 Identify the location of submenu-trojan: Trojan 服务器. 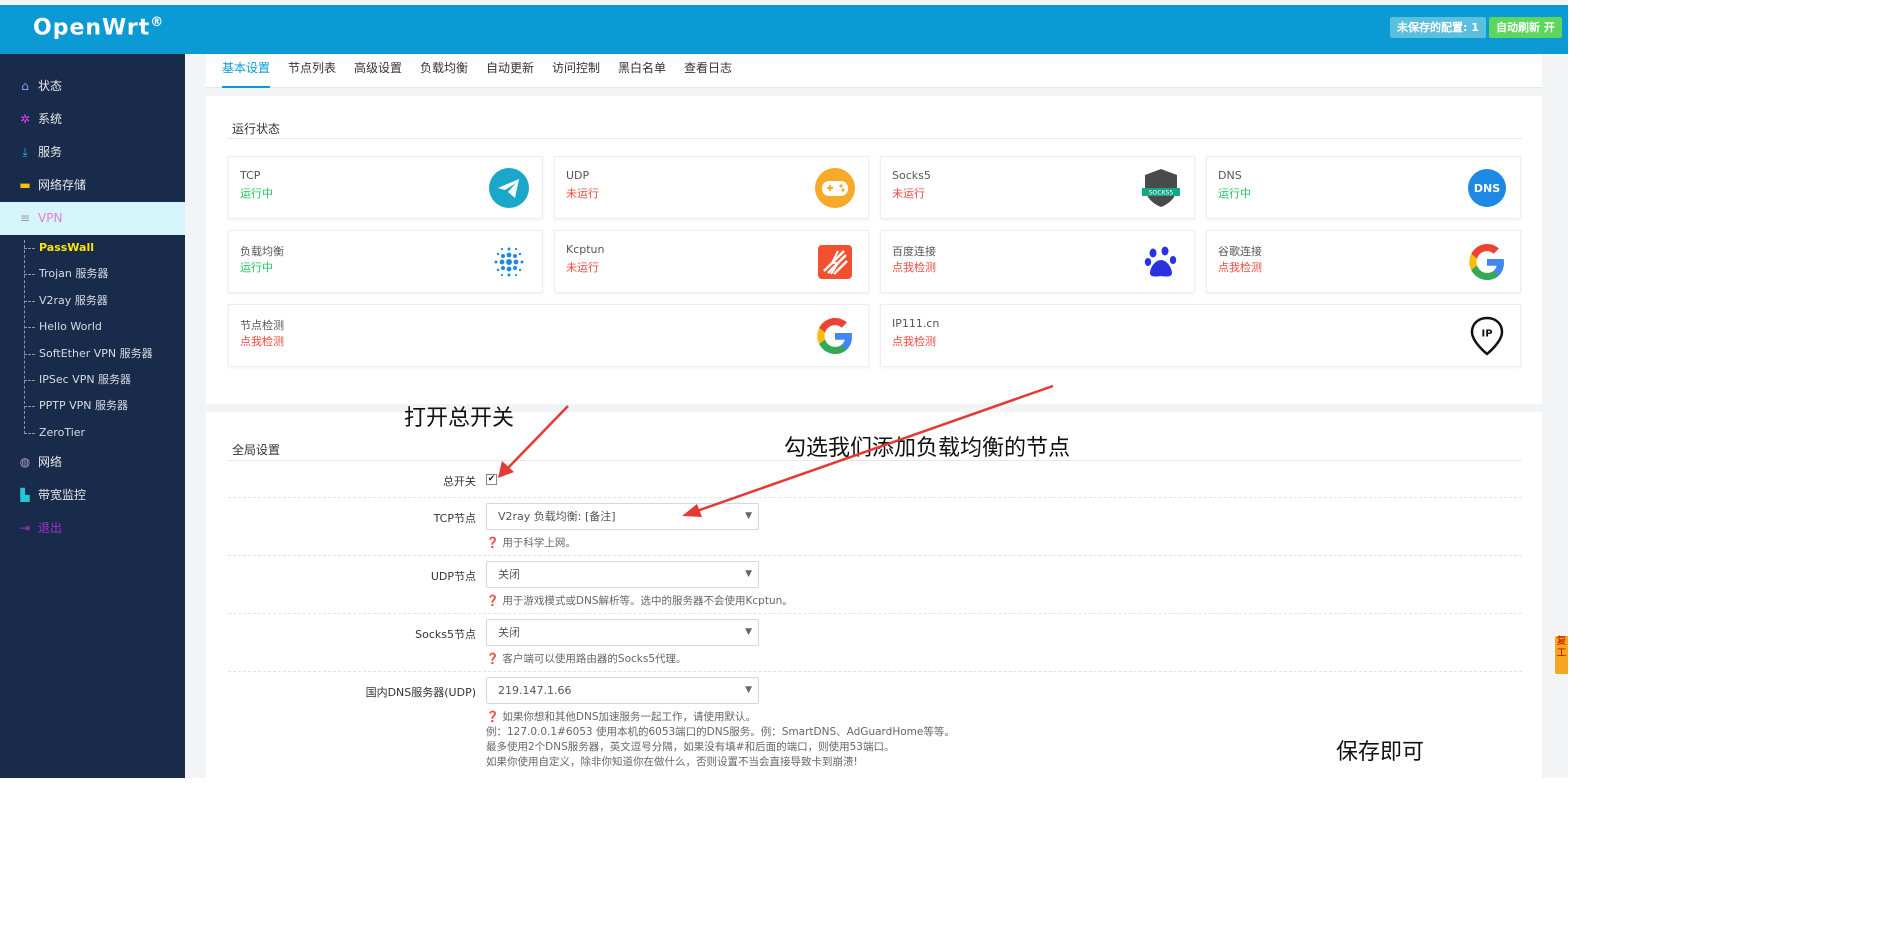
(66, 274).